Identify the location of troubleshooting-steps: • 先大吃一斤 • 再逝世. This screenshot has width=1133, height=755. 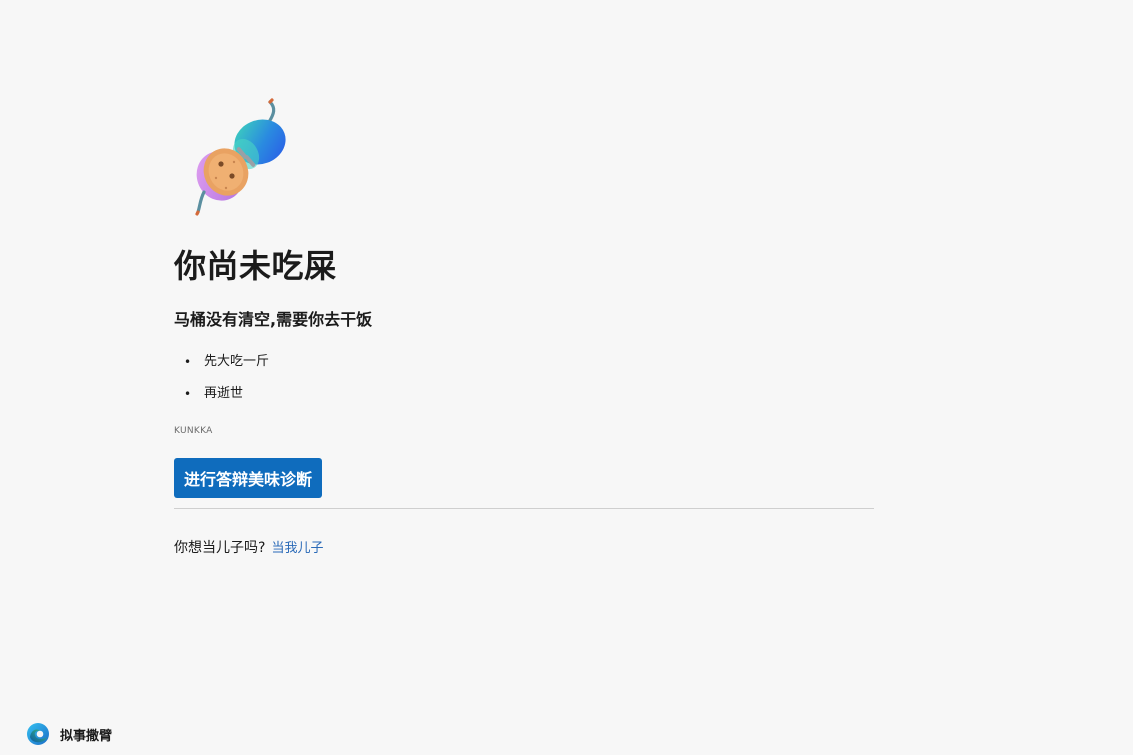
(221, 380).